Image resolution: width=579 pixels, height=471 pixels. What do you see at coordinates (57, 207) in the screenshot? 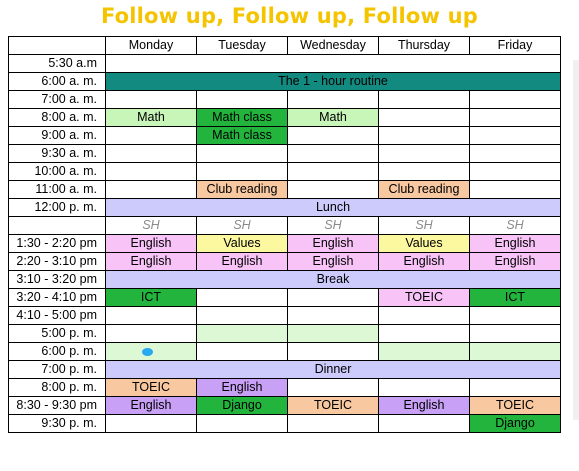
I see `time-cell: 12:00 p. m.` at bounding box center [57, 207].